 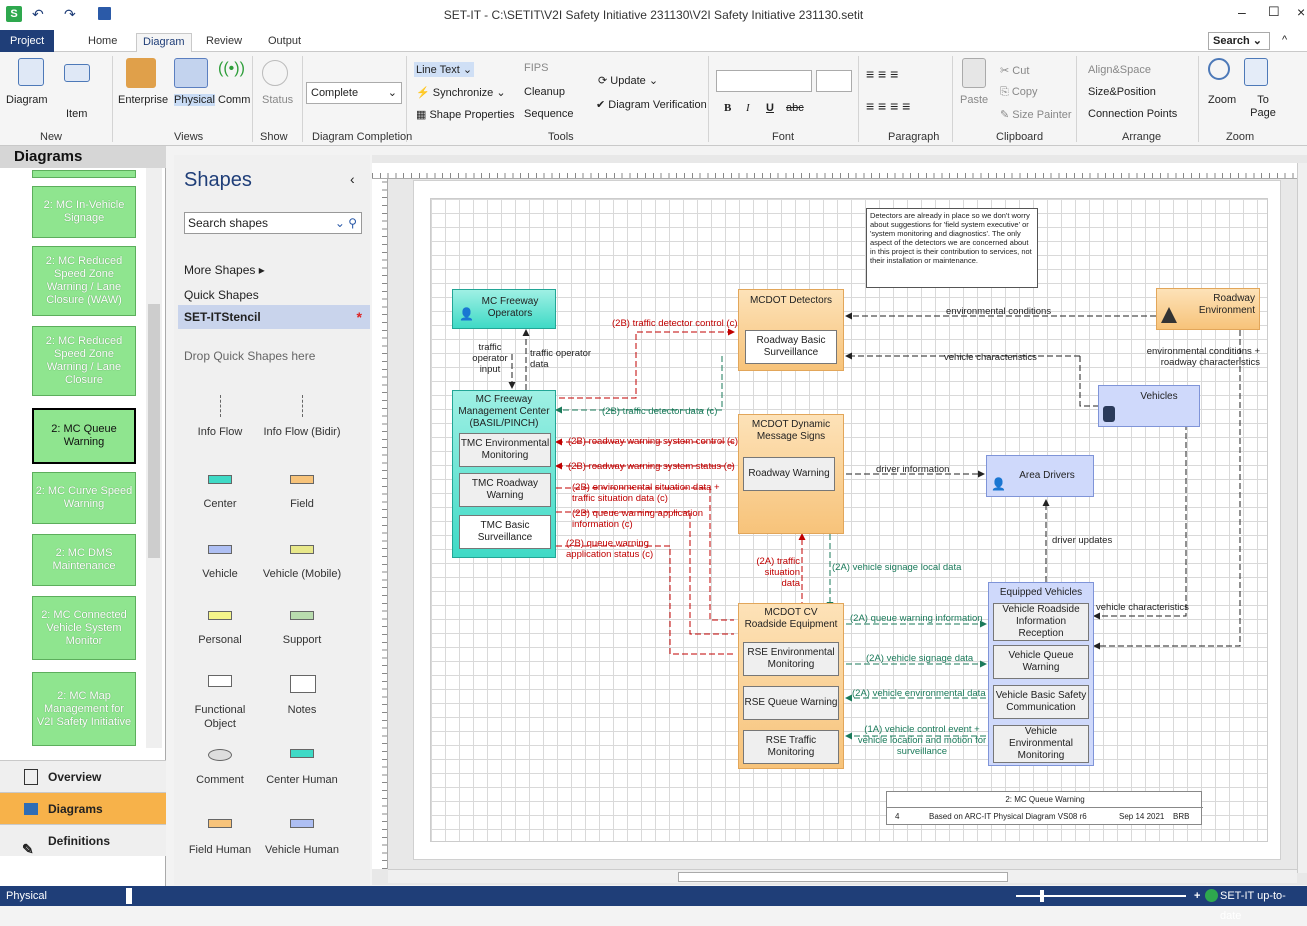 I want to click on flow-roadway-warning-control: (2B) roadway warning system control (c), so click(x=653, y=441).